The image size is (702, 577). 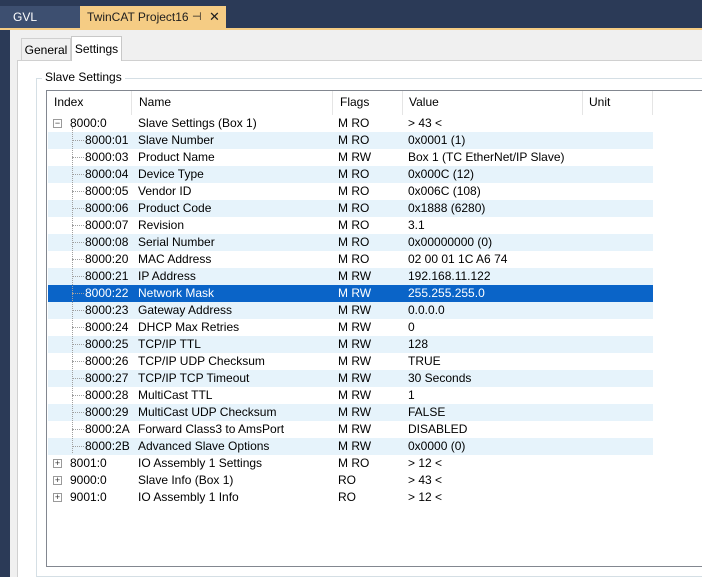 What do you see at coordinates (57, 123) in the screenshot?
I see `collapse-icon: −` at bounding box center [57, 123].